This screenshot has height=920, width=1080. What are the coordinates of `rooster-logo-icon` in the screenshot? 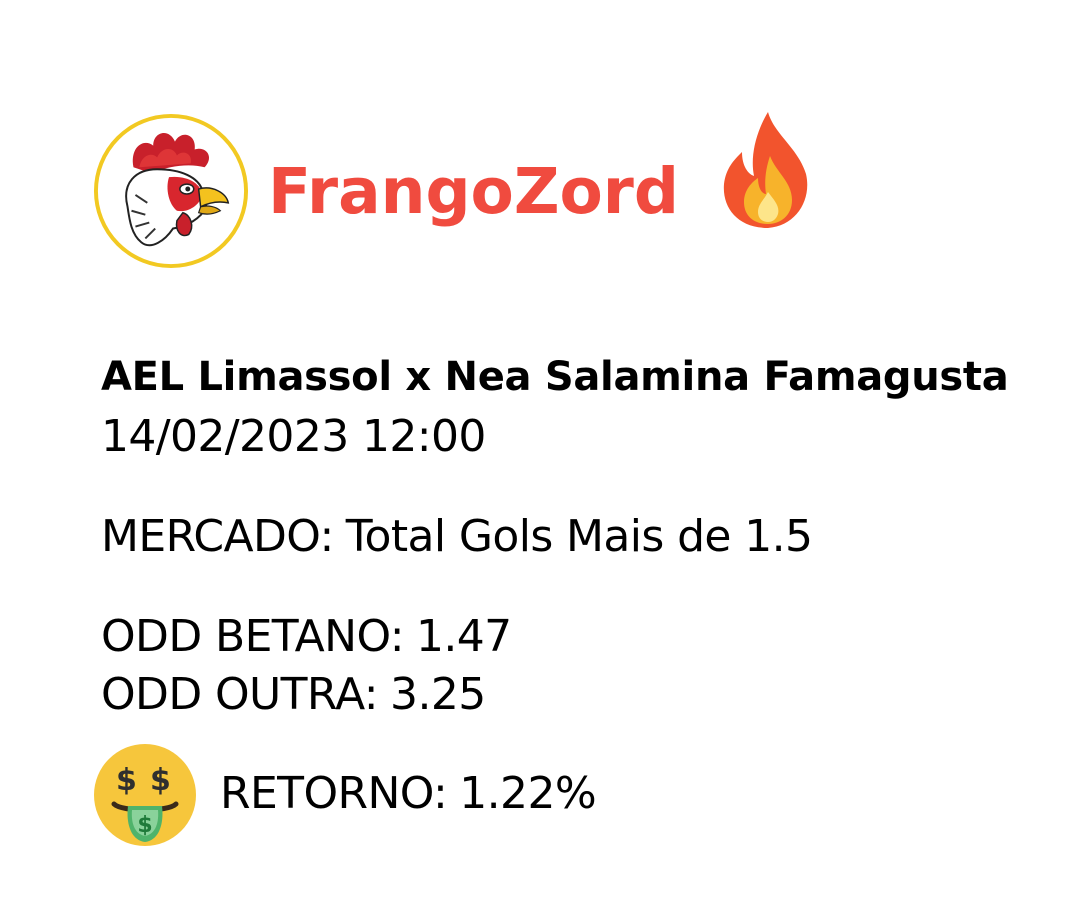 It's located at (171, 191).